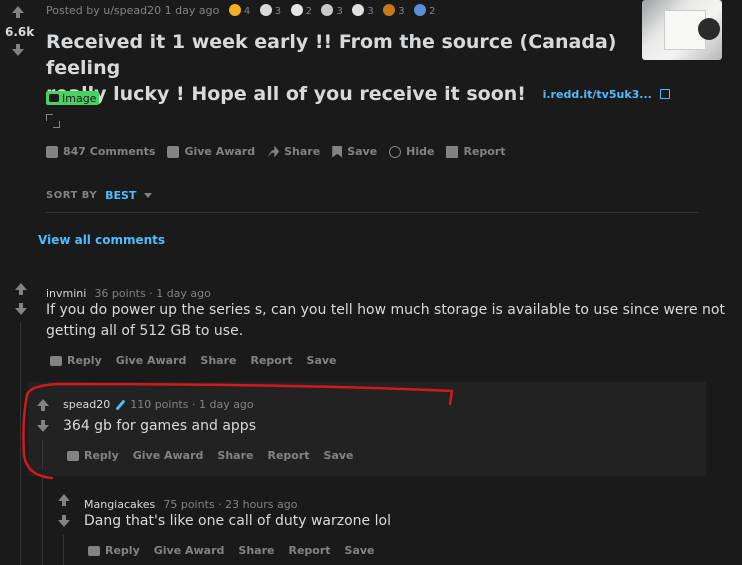  Describe the element at coordinates (94, 550) in the screenshot. I see `comment-icon` at that location.